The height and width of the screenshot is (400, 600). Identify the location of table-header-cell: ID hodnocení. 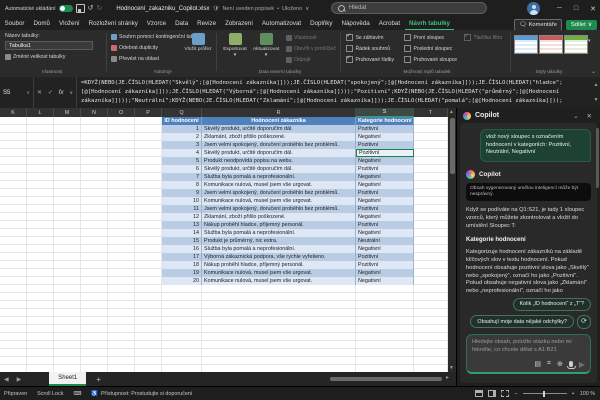
(182, 121).